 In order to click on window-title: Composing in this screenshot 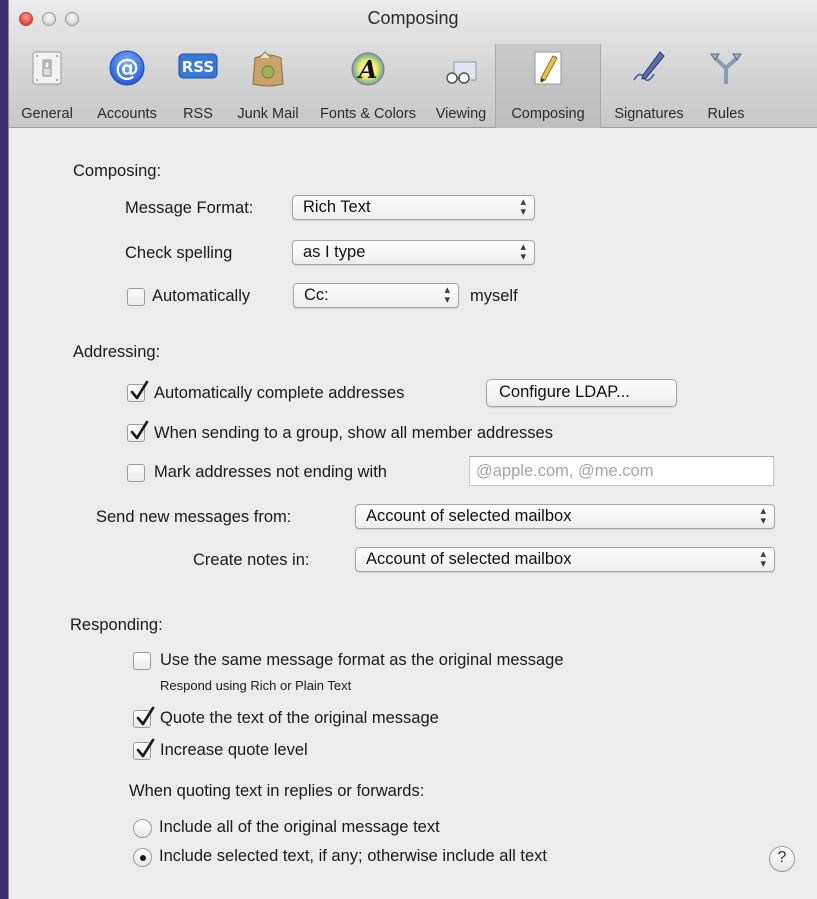, I will do `click(413, 18)`.